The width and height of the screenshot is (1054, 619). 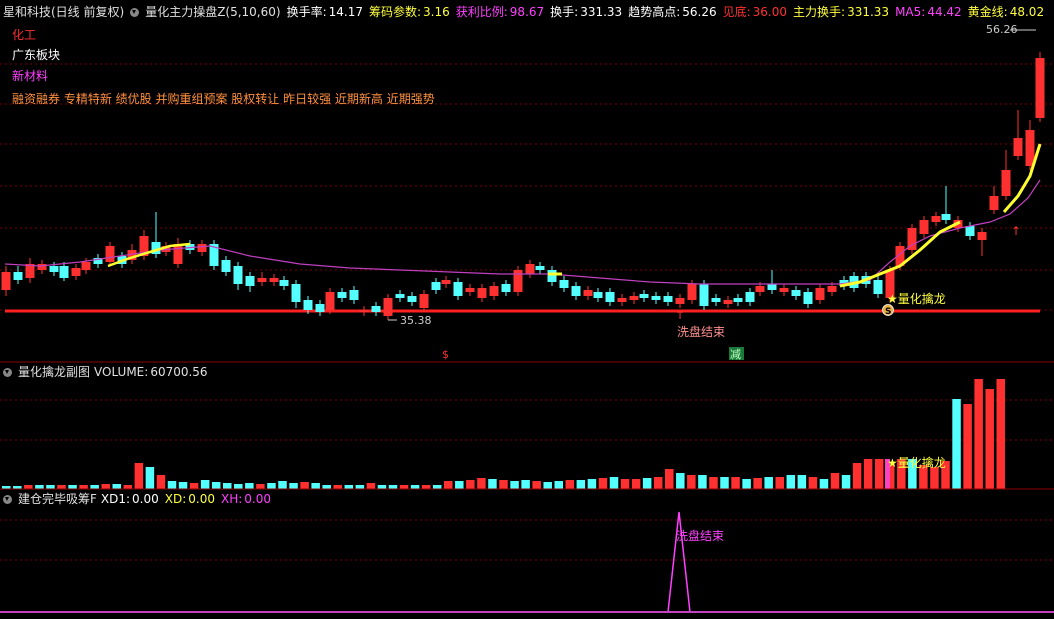 What do you see at coordinates (63, 12) in the screenshot?
I see `stock-title: 星和科技(日线 前复权)` at bounding box center [63, 12].